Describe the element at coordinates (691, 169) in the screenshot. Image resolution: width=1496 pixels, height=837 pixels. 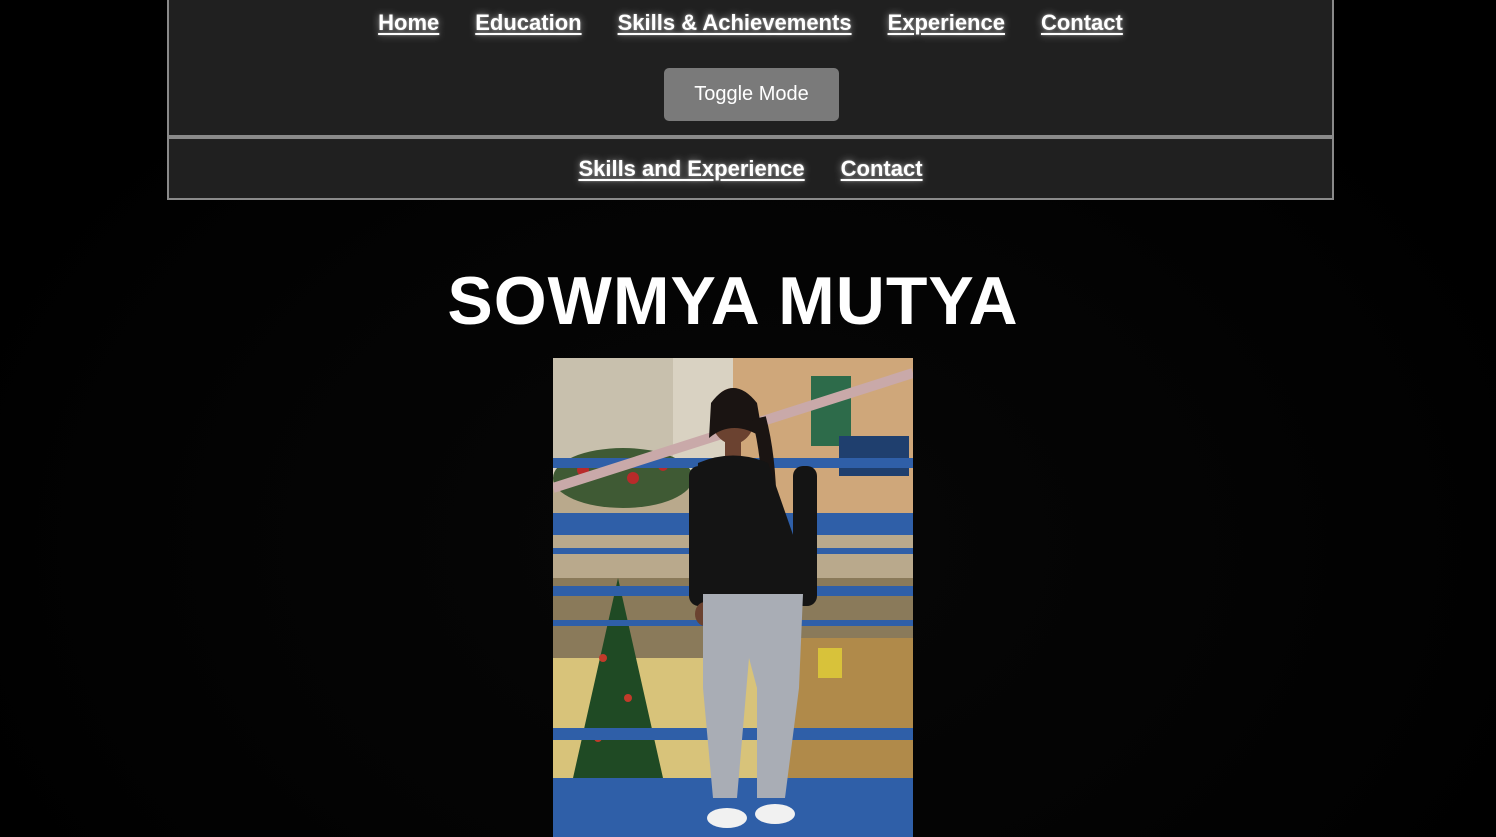
I see `nav-link-skills-experience: Skills and Experience` at that location.